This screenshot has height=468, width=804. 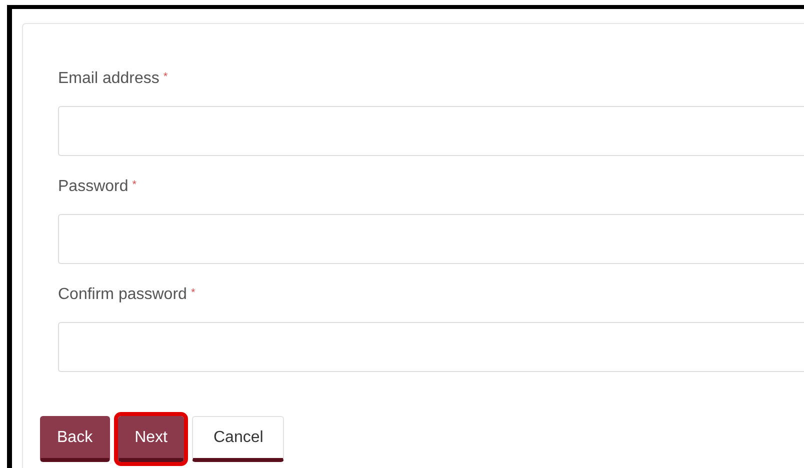 I want to click on field-label: Email address, so click(x=109, y=79).